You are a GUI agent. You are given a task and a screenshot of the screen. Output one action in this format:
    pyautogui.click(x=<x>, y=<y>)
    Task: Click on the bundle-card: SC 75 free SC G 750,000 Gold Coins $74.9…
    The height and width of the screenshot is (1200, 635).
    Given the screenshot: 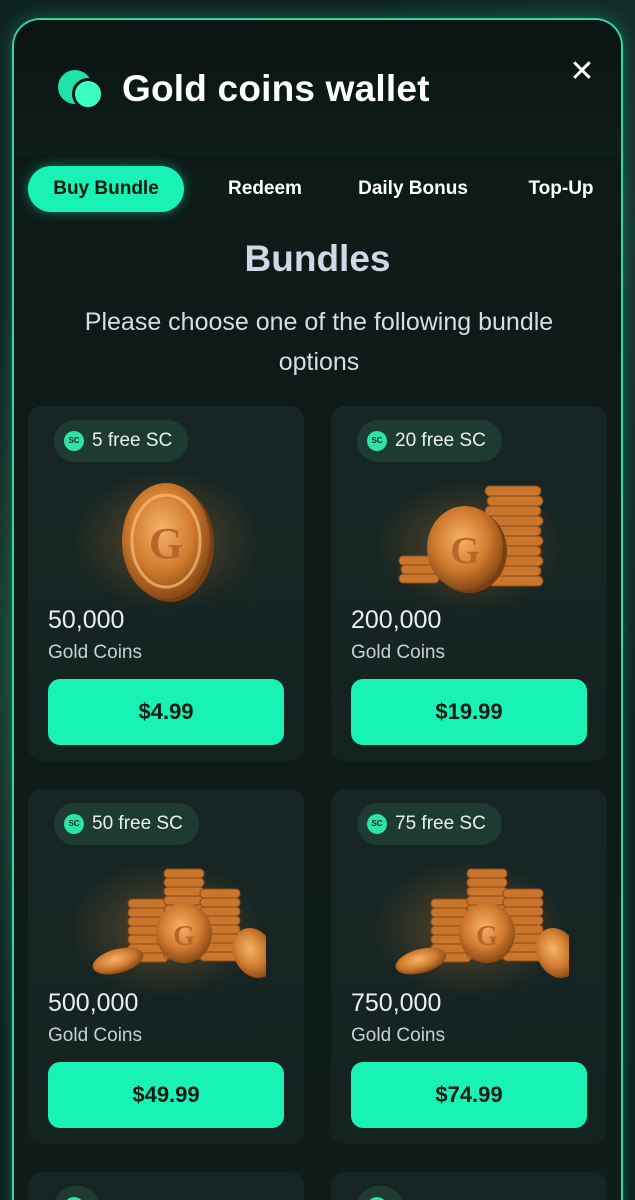 What is the action you would take?
    pyautogui.click(x=469, y=966)
    